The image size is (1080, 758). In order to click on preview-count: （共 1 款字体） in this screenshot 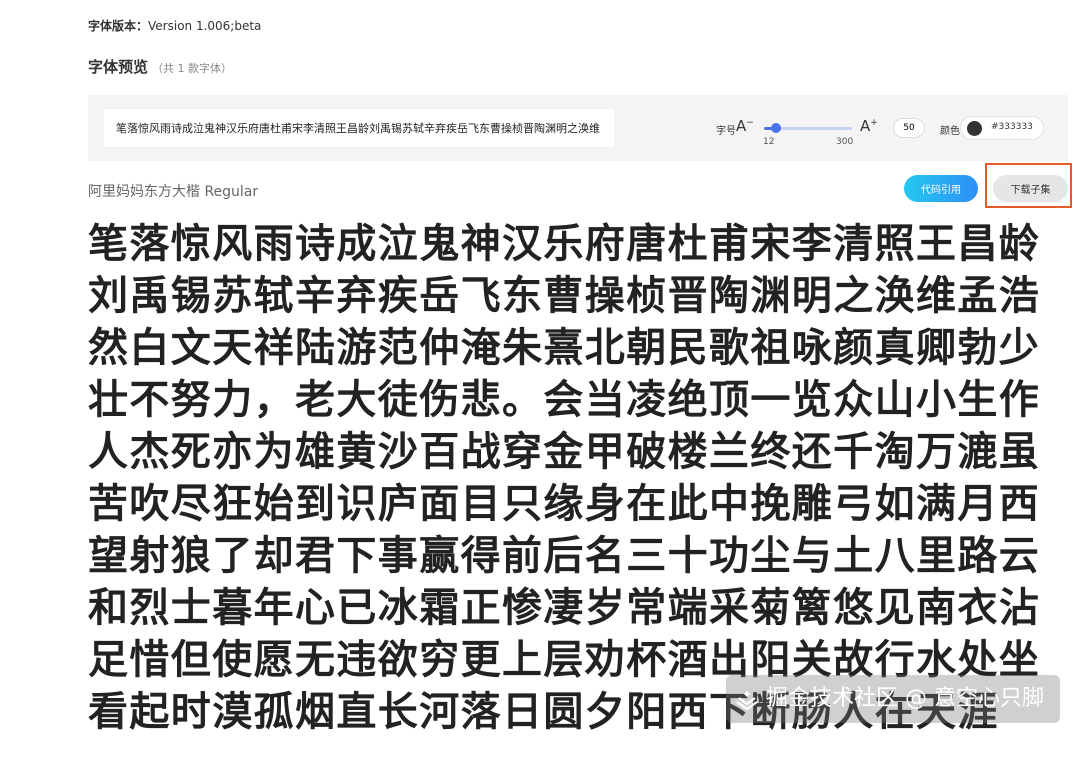, I will do `click(192, 68)`.